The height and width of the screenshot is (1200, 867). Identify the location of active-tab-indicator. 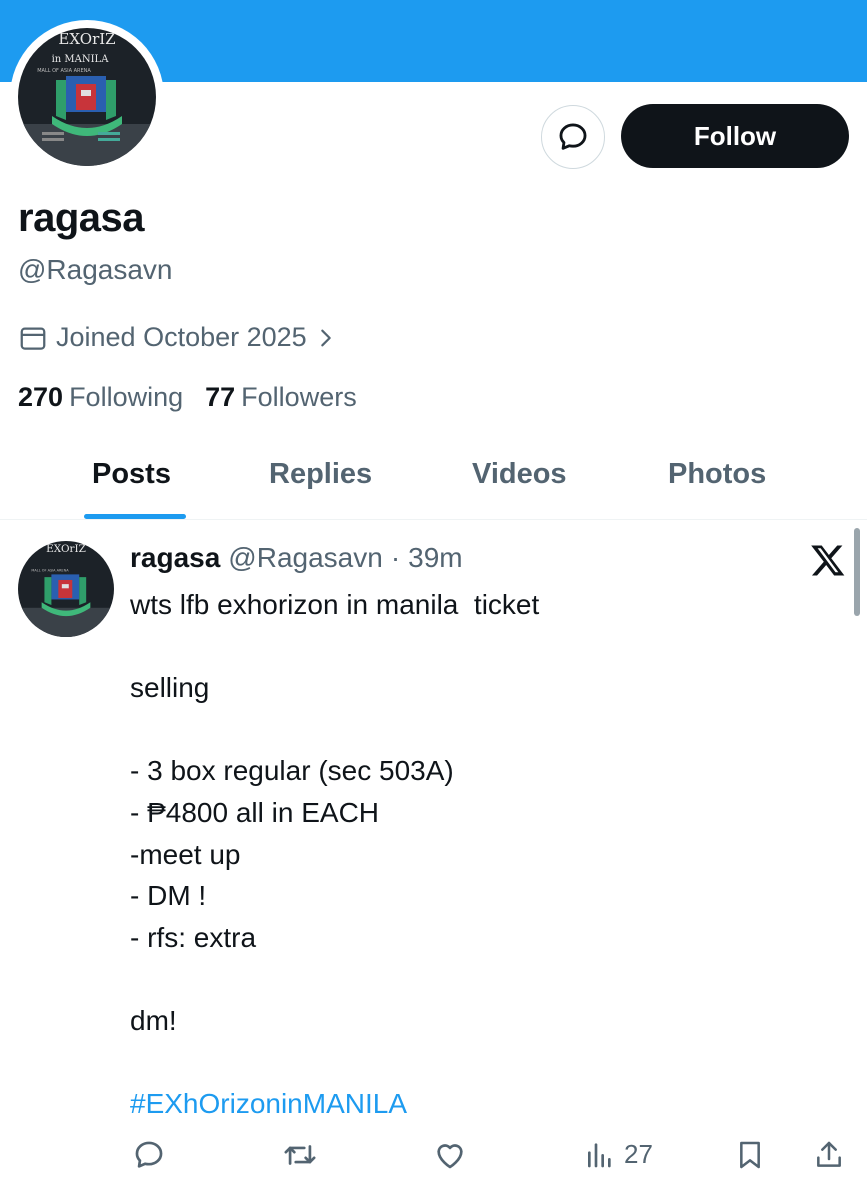
(135, 516).